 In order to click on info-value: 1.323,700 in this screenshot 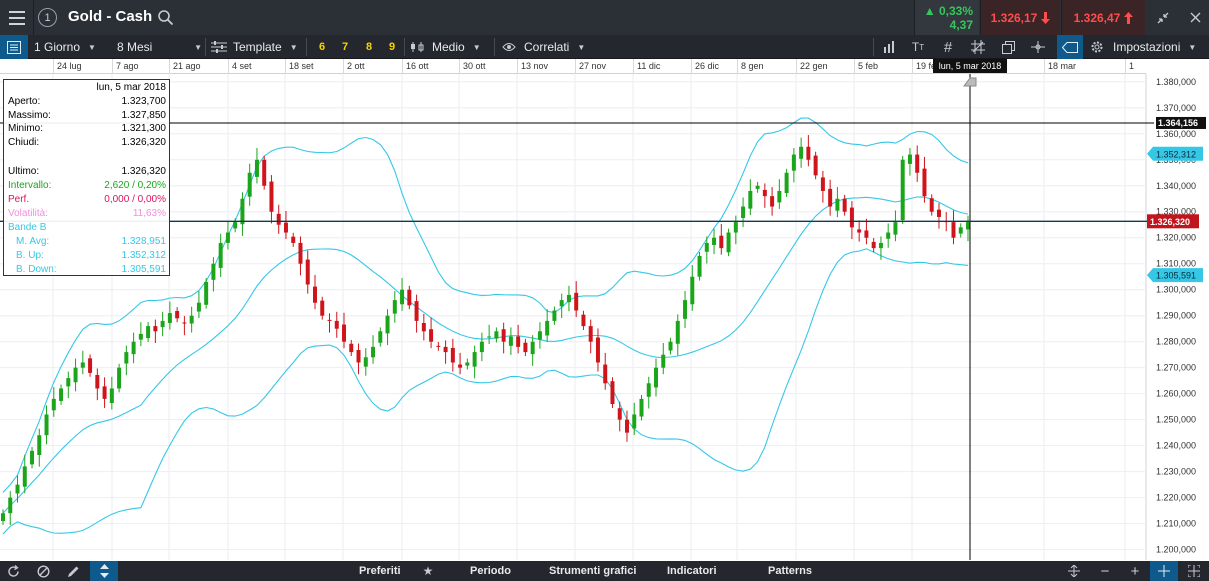, I will do `click(144, 101)`.